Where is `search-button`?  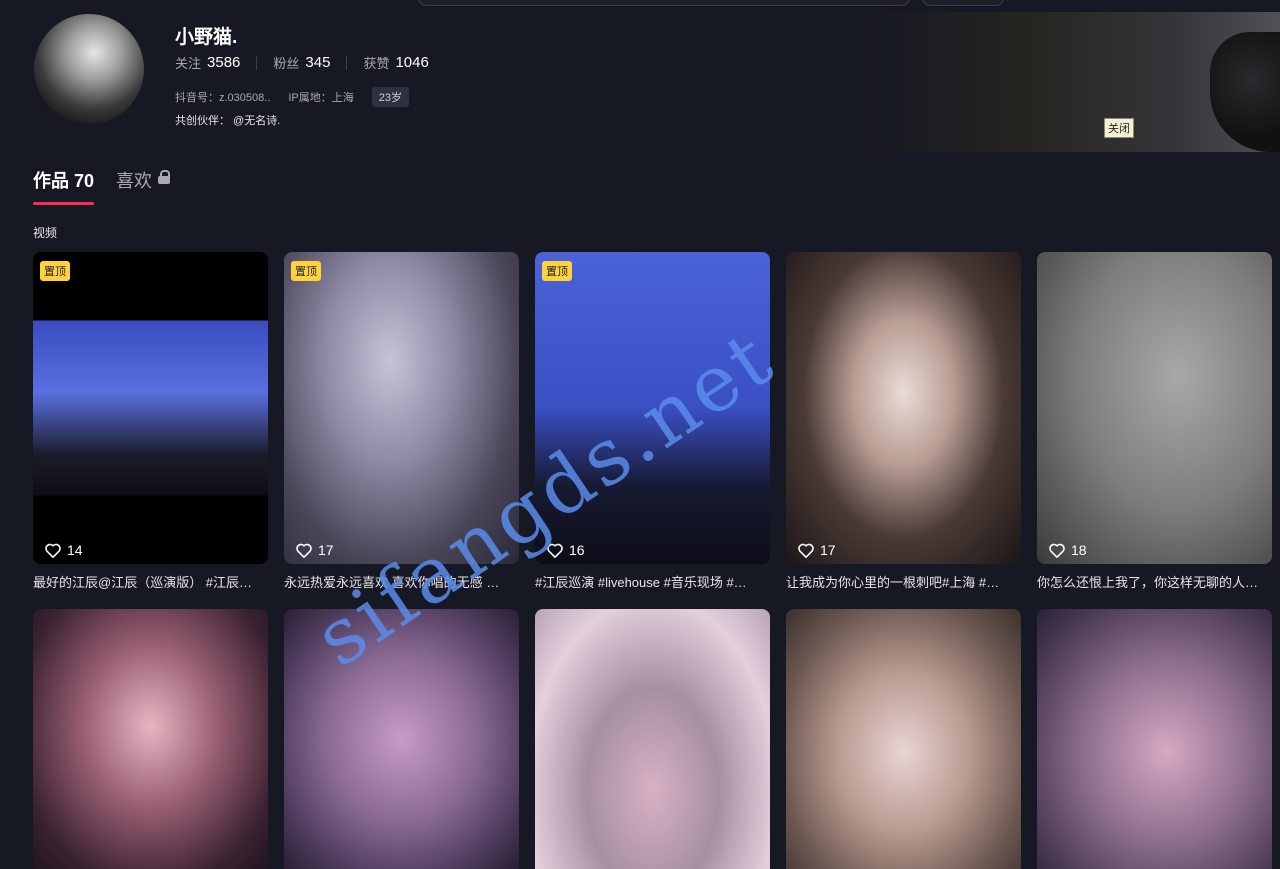 search-button is located at coordinates (963, 3).